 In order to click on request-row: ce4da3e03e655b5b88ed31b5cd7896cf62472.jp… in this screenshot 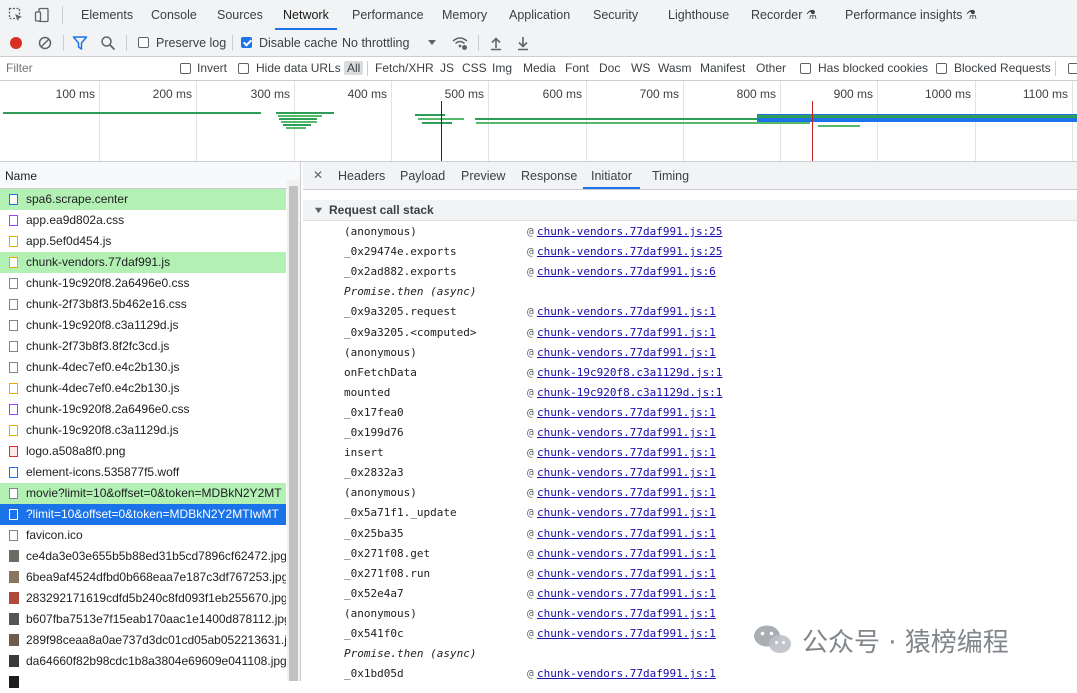, I will do `click(143, 556)`.